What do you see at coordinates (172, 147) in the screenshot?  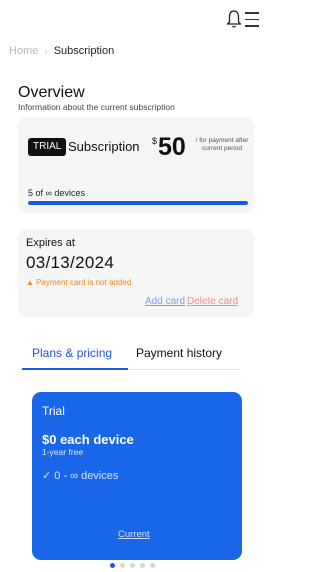 I see `price-amount: 50` at bounding box center [172, 147].